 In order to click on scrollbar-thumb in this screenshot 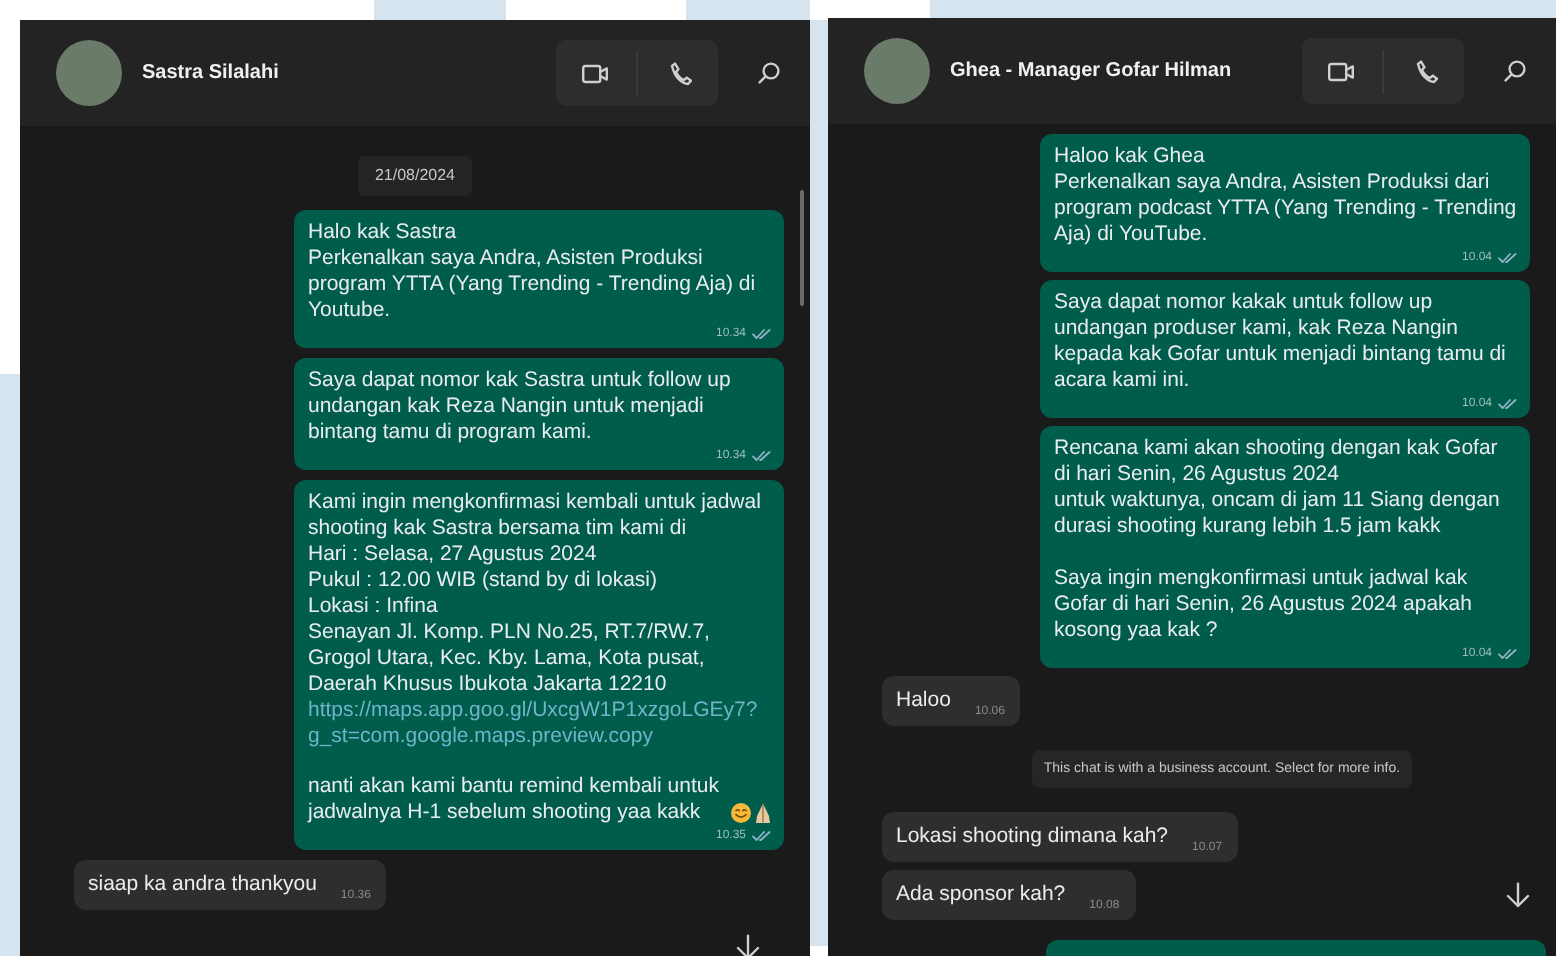, I will do `click(802, 248)`.